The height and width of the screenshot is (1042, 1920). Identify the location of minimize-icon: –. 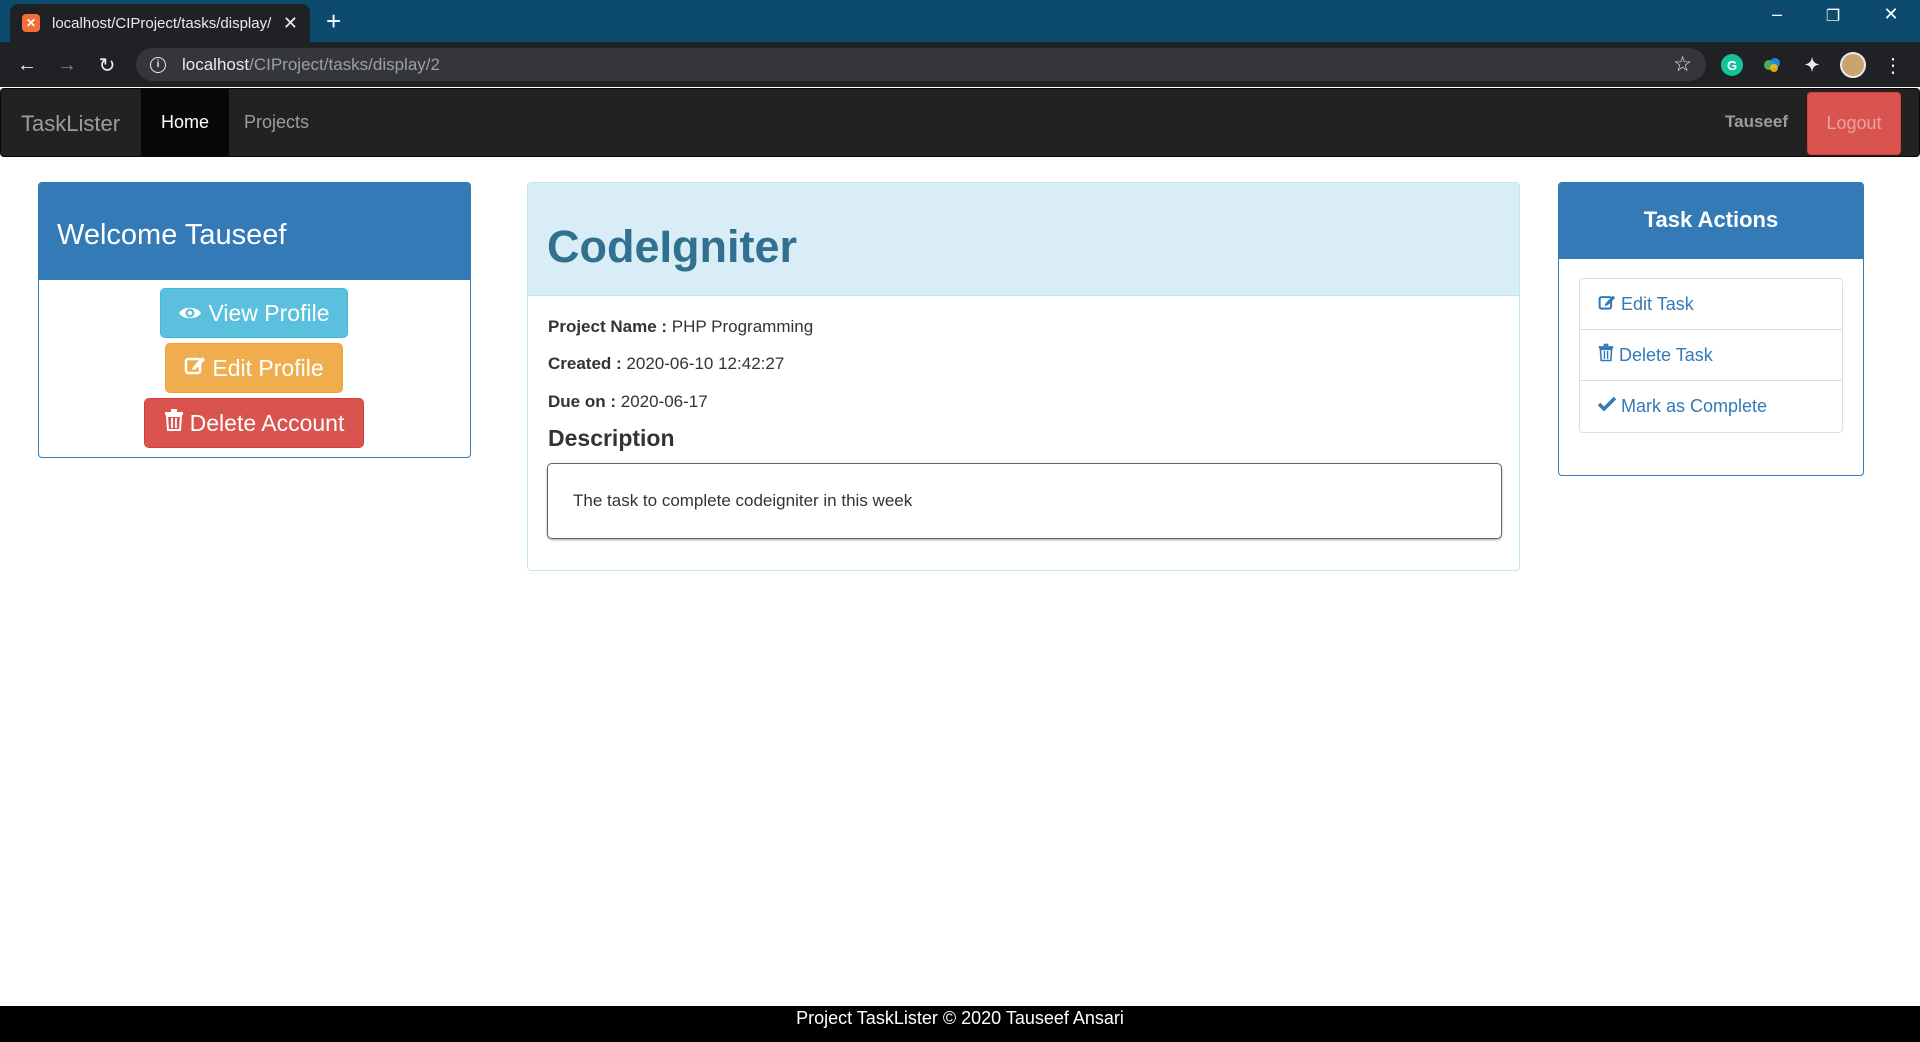
(1777, 14).